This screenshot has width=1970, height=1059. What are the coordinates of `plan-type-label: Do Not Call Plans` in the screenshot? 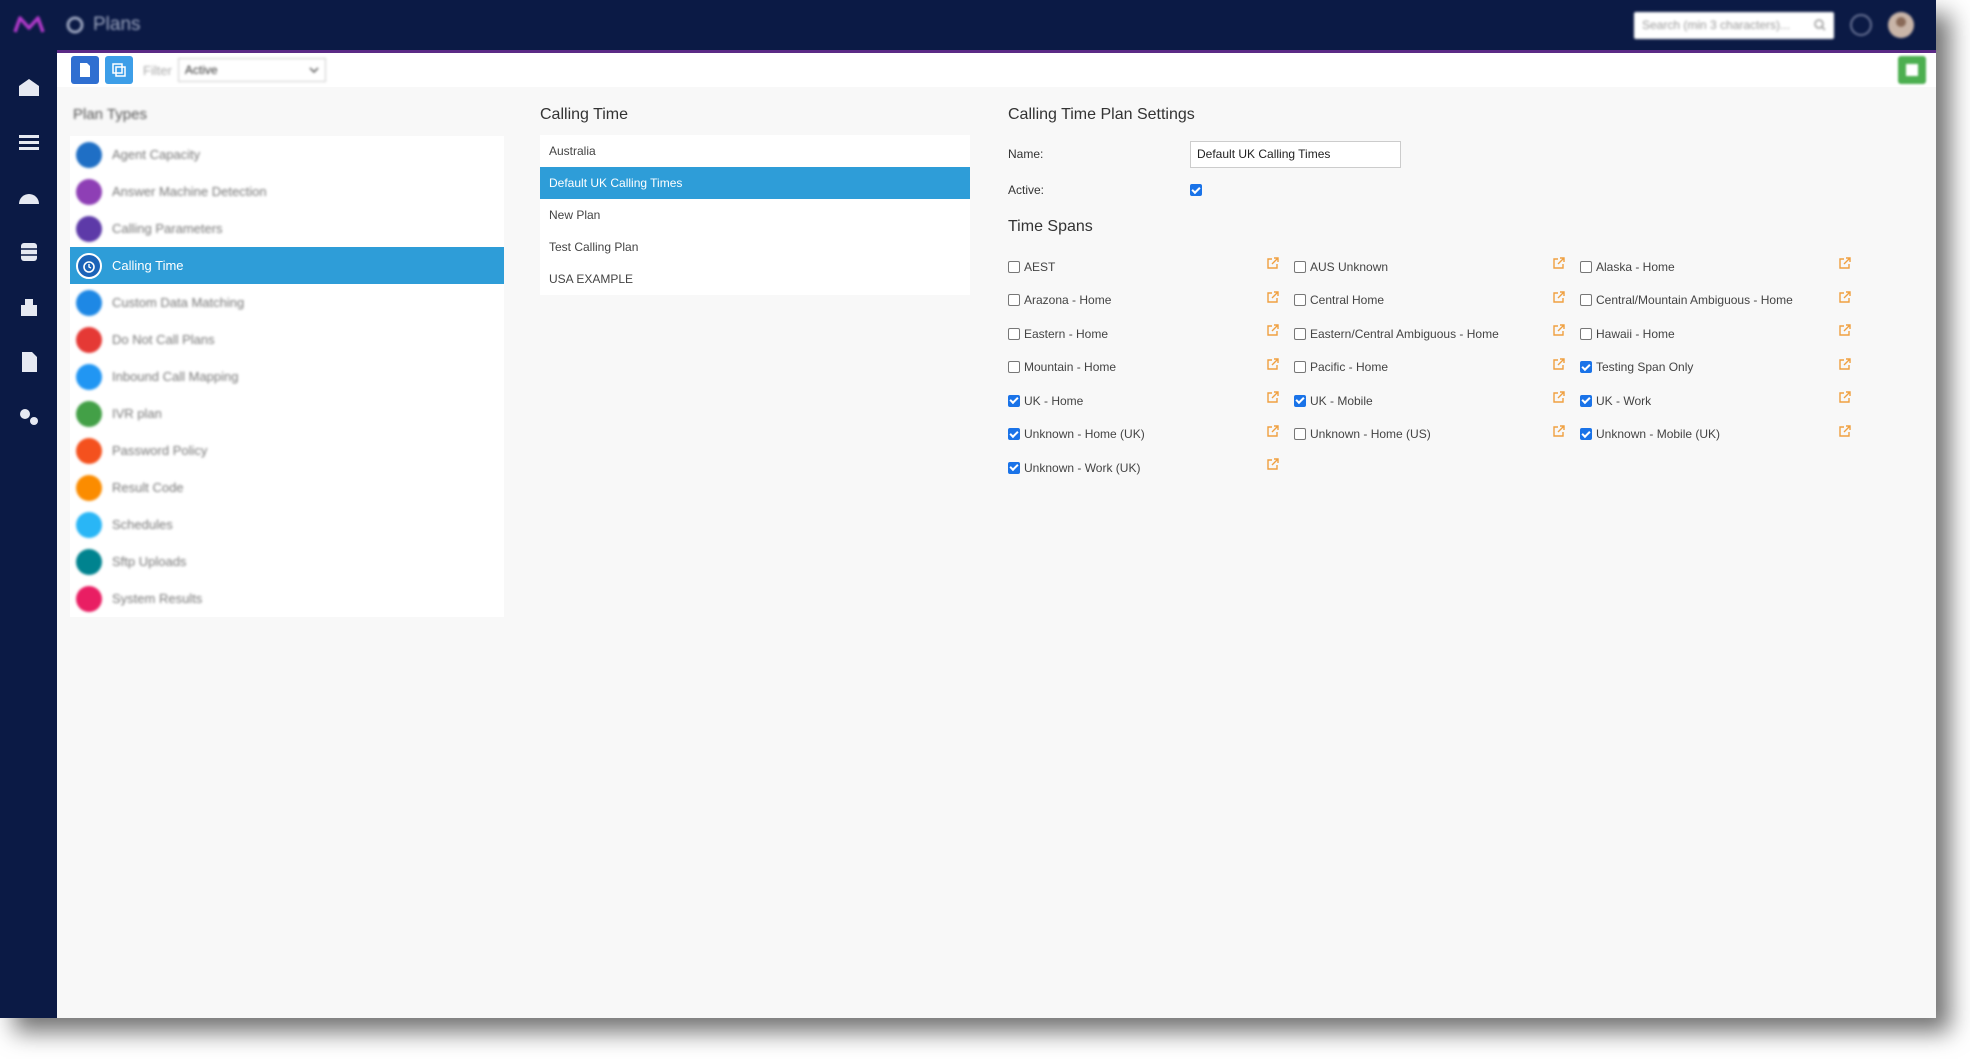 It's located at (163, 339).